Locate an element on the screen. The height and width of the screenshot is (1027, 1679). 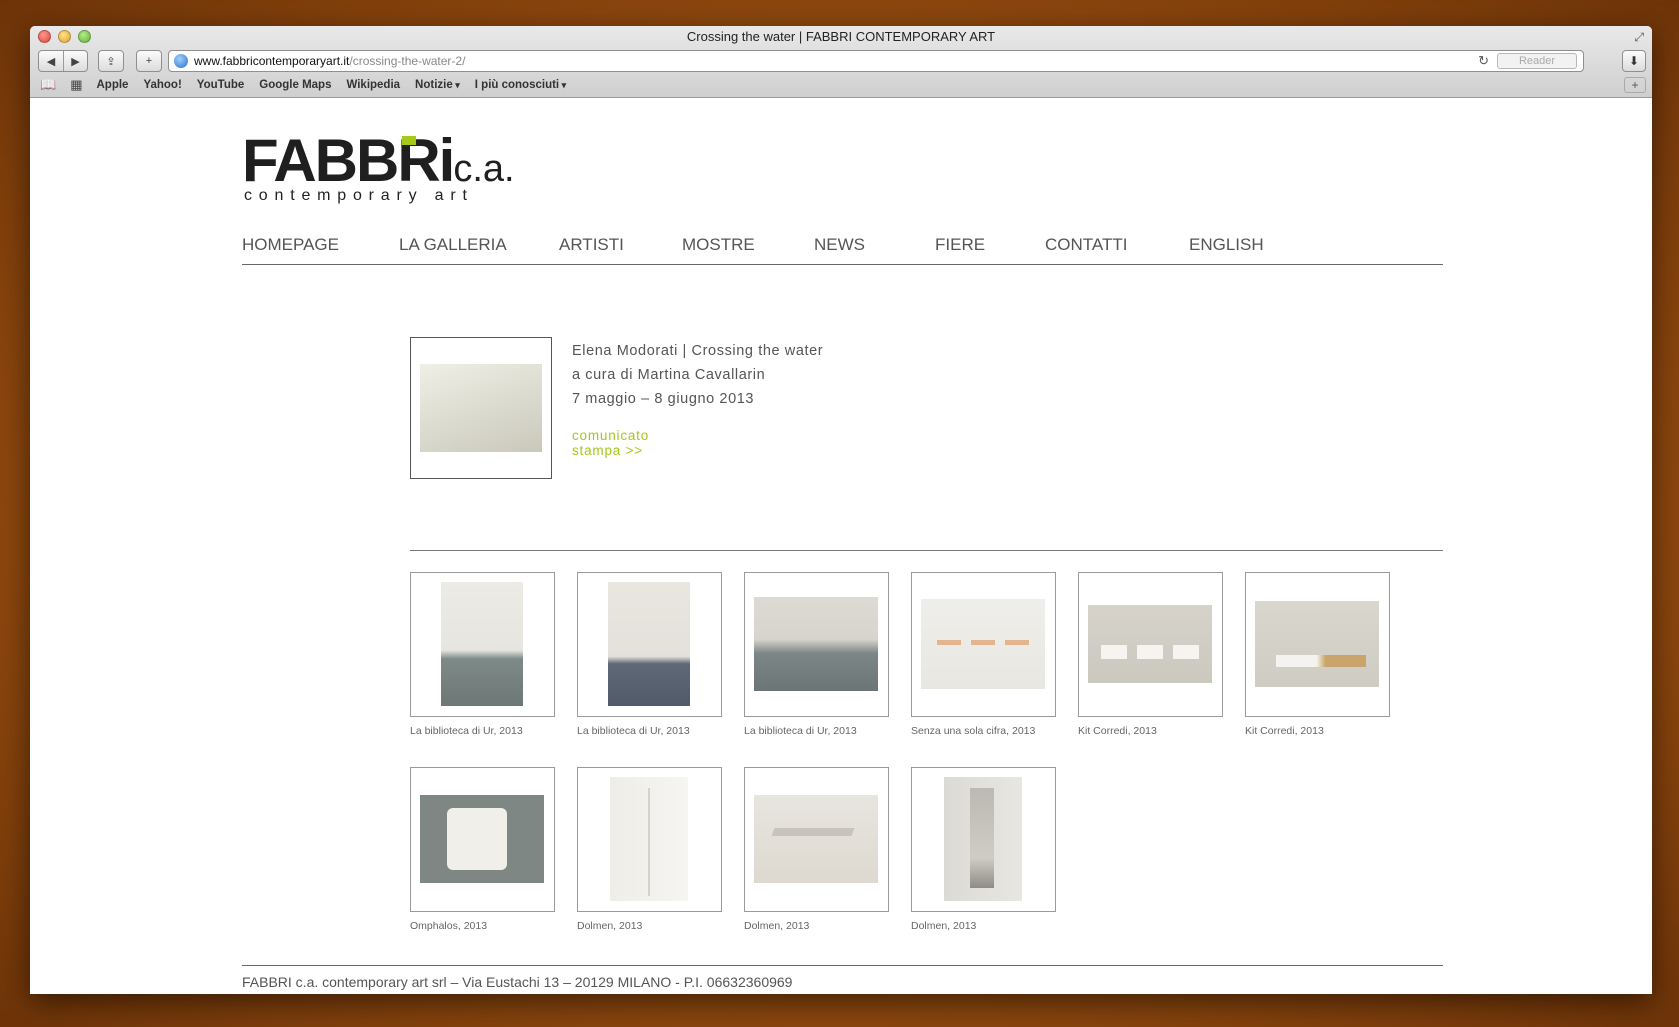
exhibition-curator: a cura di Martina Cavallarin is located at coordinates (669, 375).